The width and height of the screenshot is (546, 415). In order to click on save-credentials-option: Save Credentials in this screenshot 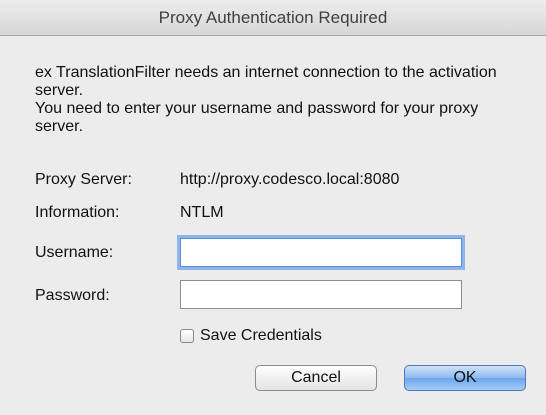, I will do `click(251, 336)`.